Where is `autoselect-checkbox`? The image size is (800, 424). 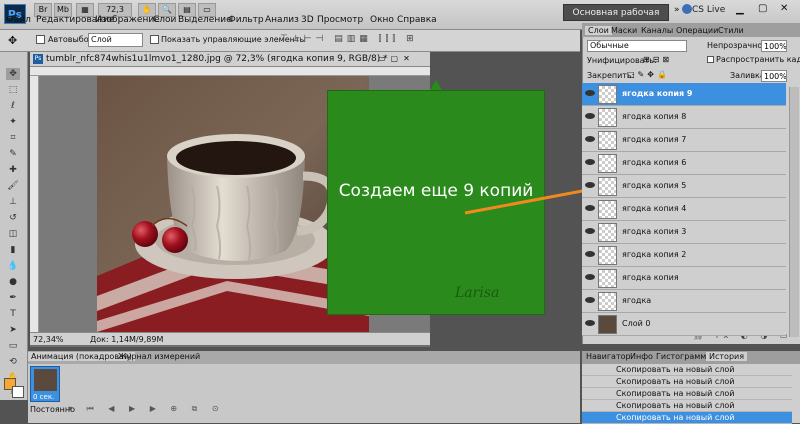 autoselect-checkbox is located at coordinates (40, 39).